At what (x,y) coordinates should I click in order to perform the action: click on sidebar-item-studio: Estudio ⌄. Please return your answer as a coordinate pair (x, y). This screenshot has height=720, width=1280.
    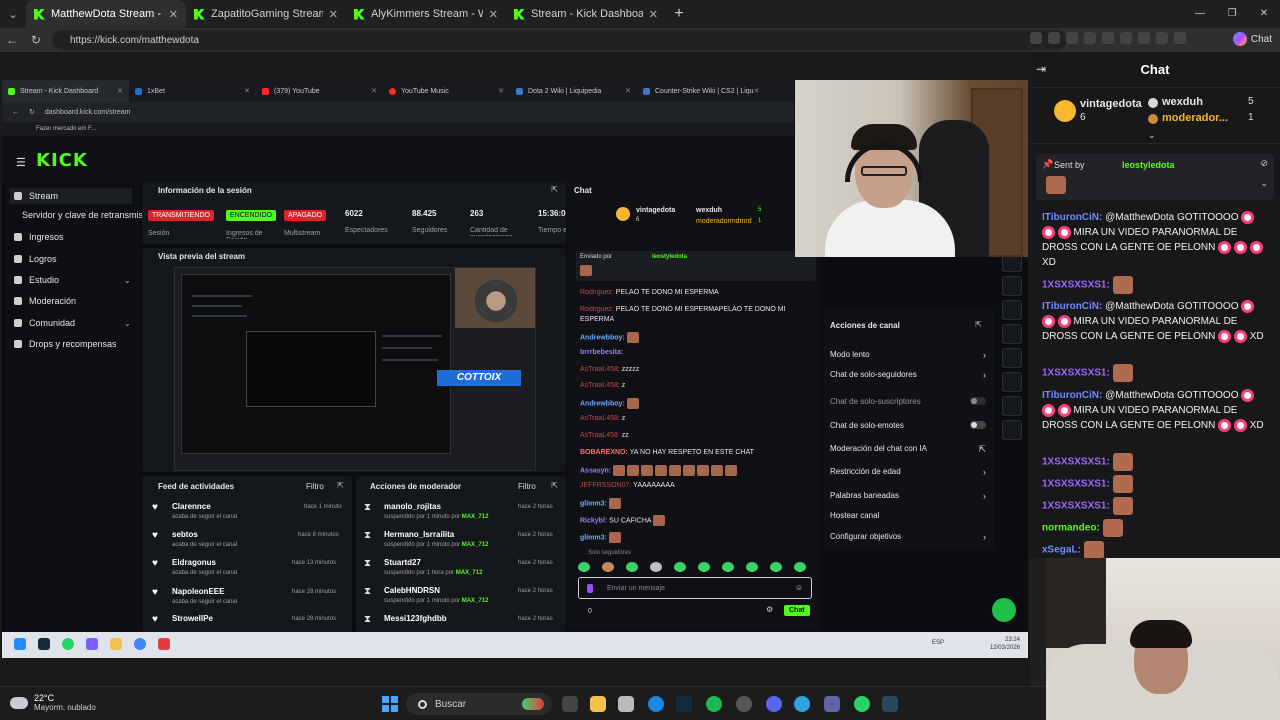
    Looking at the image, I should click on (74, 280).